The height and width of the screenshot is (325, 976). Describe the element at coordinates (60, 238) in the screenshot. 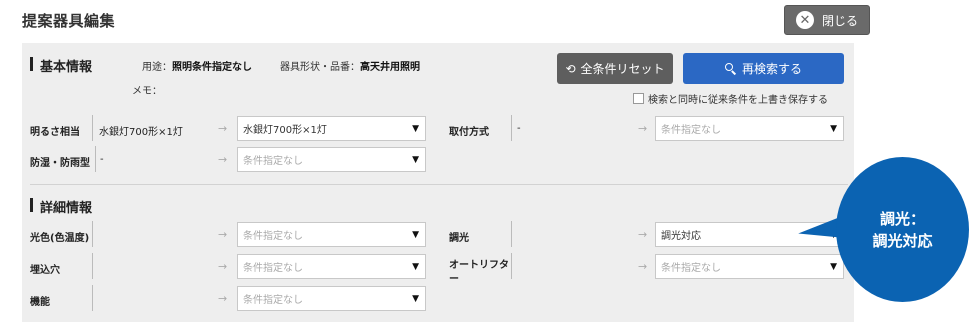

I see `light-color-label: 光色(色温度)` at that location.